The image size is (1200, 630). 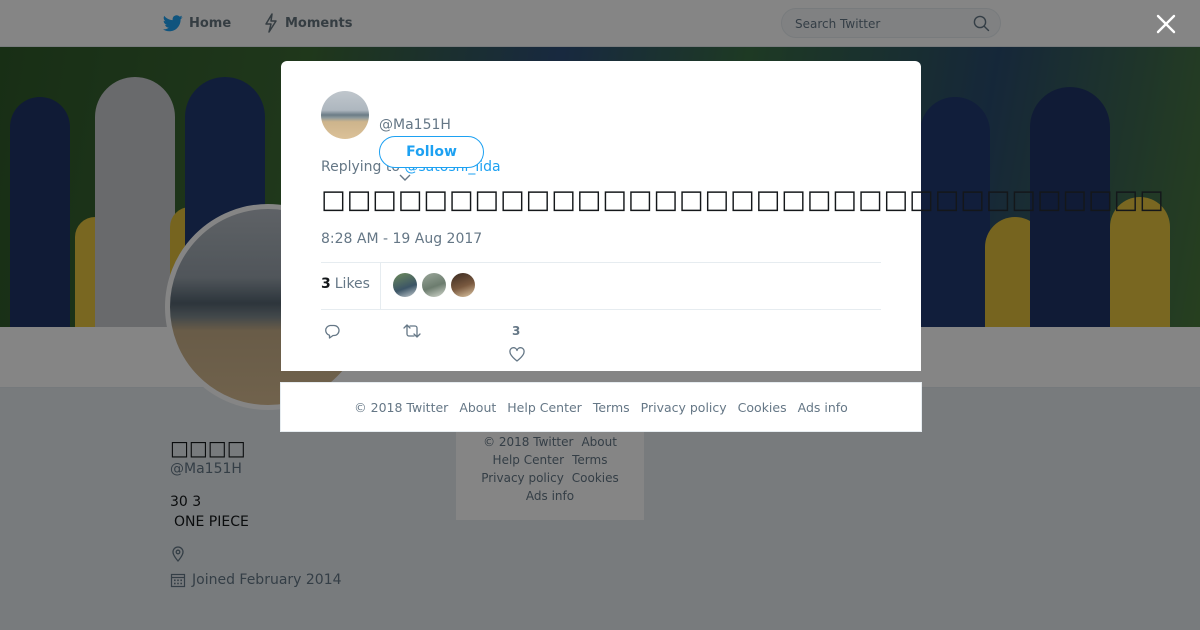 What do you see at coordinates (544, 407) in the screenshot?
I see `footer-help-link: Help Center` at bounding box center [544, 407].